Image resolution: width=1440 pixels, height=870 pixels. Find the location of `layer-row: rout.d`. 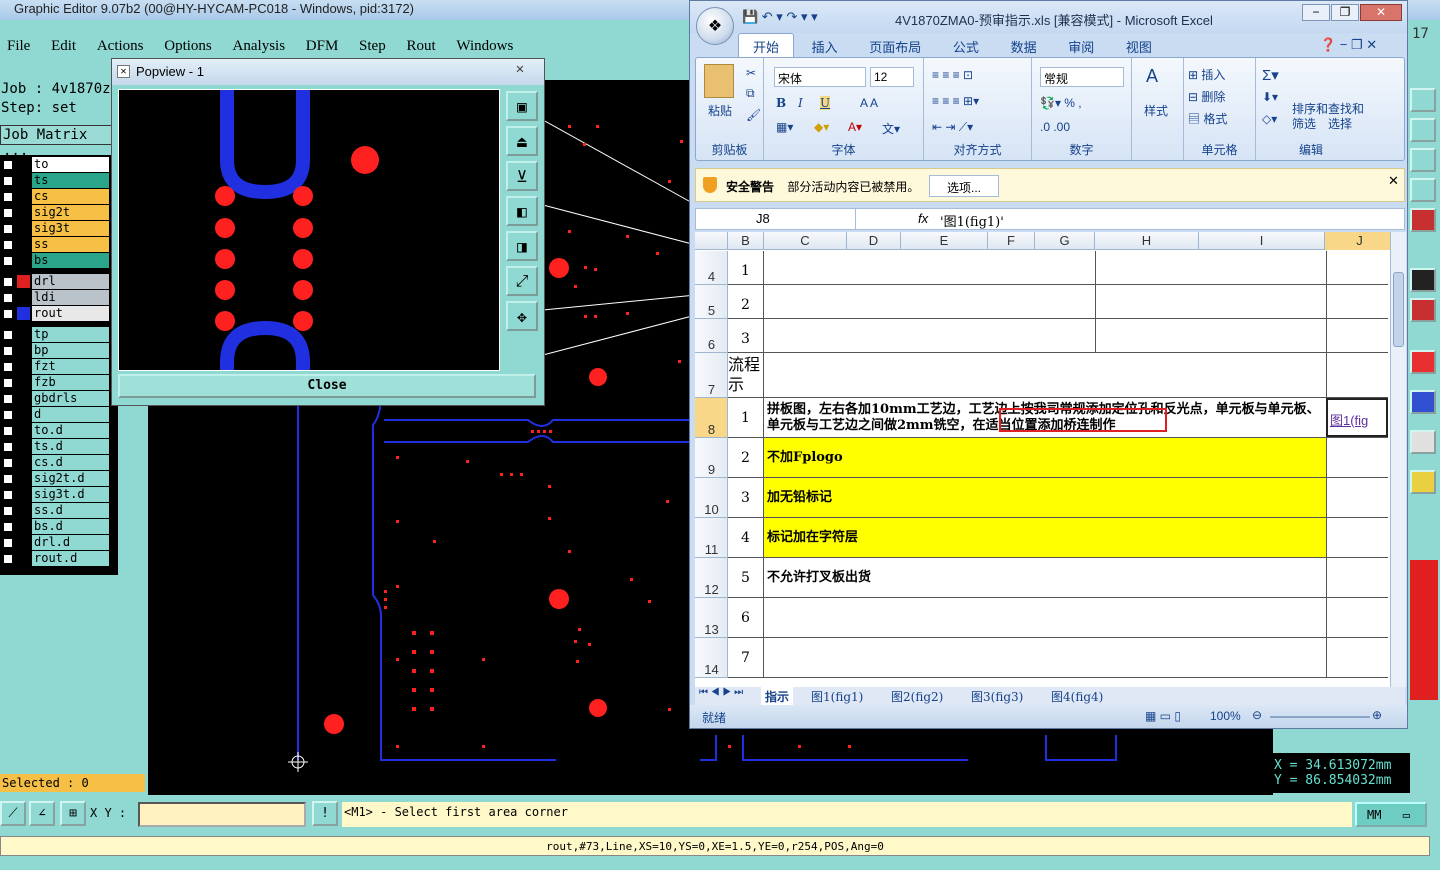

layer-row: rout.d is located at coordinates (57, 558).